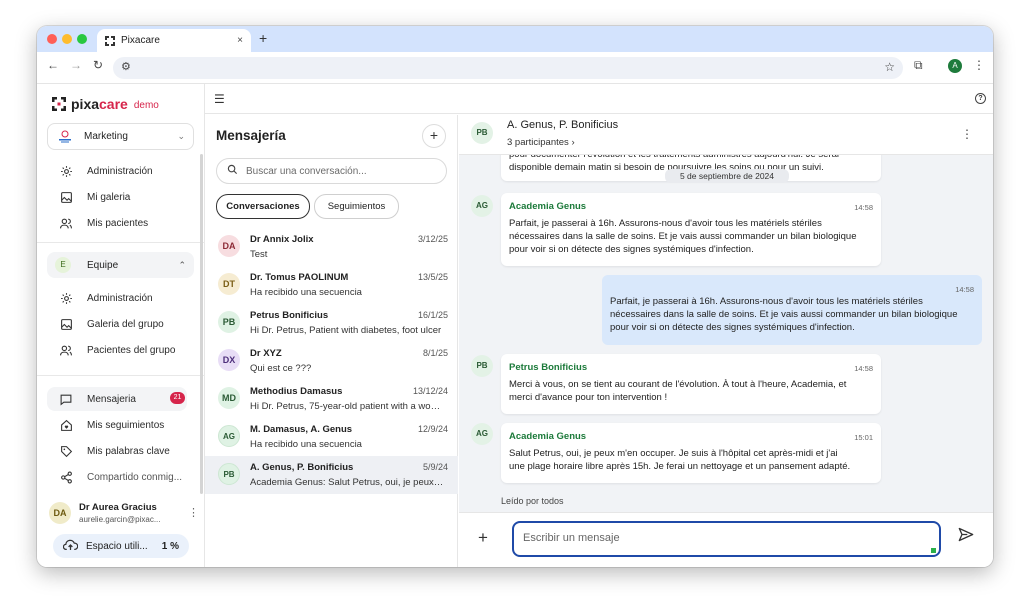 The width and height of the screenshot is (1031, 616). Describe the element at coordinates (111, 425) in the screenshot. I see `sidebar-item-my-followups: Mis seguimientos` at that location.